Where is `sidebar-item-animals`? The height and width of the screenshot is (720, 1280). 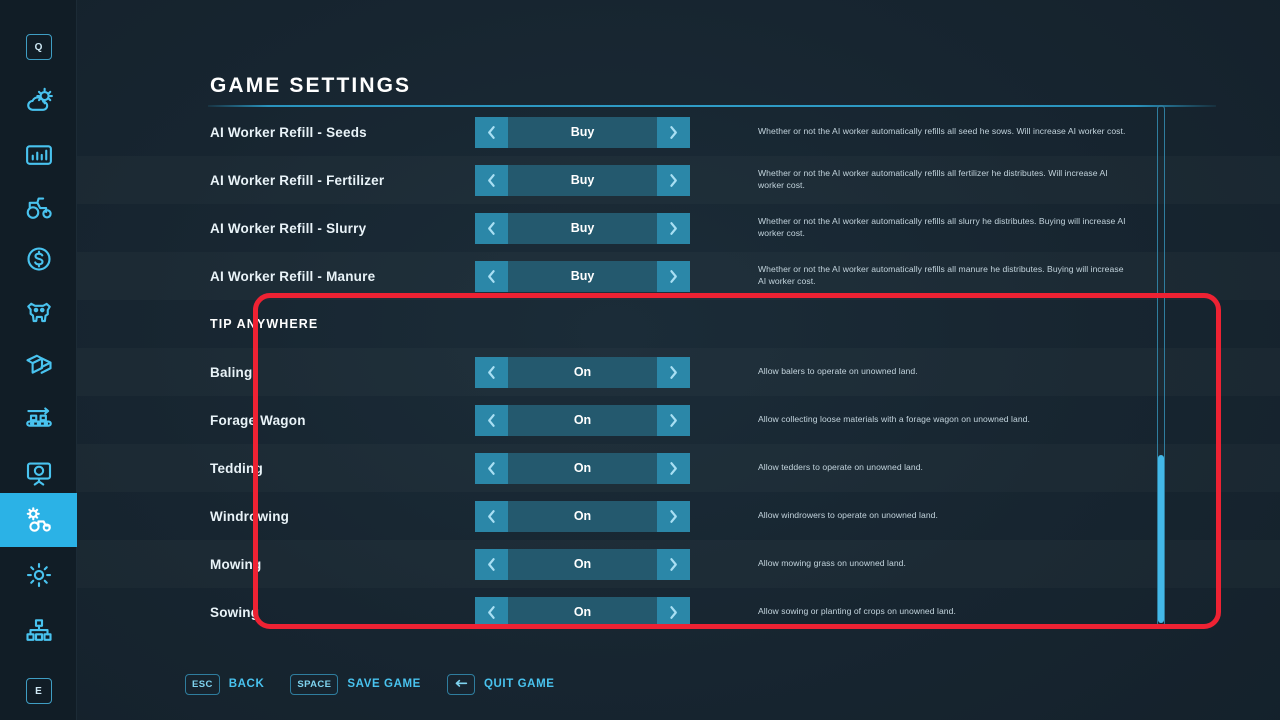
sidebar-item-animals is located at coordinates (38, 312).